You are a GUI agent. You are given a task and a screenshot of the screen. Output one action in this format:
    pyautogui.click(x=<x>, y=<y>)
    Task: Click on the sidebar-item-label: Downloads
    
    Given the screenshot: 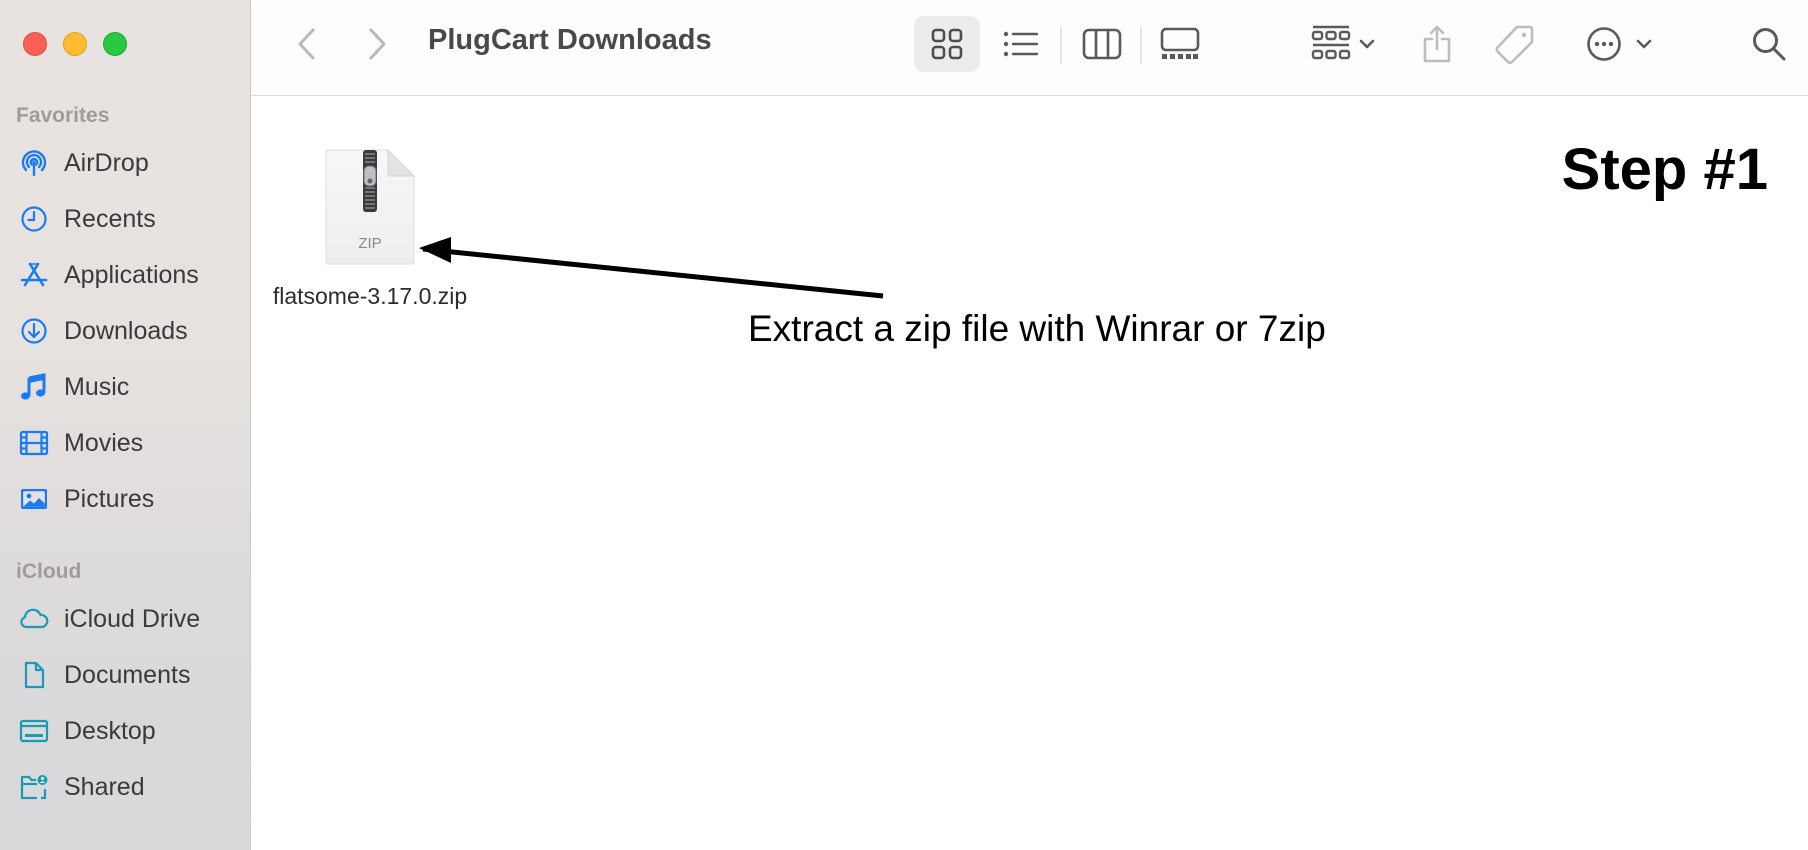 What is the action you would take?
    pyautogui.click(x=126, y=330)
    